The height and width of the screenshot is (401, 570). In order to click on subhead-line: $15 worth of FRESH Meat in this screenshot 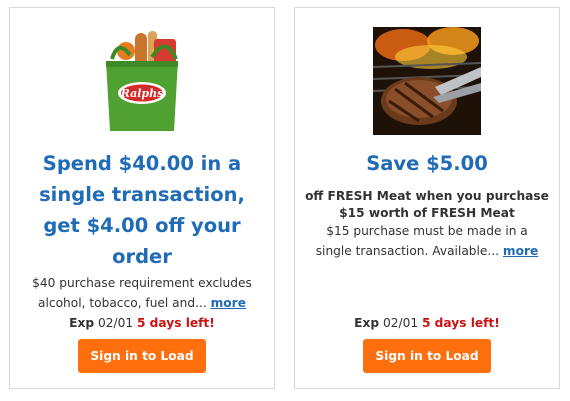, I will do `click(427, 213)`.